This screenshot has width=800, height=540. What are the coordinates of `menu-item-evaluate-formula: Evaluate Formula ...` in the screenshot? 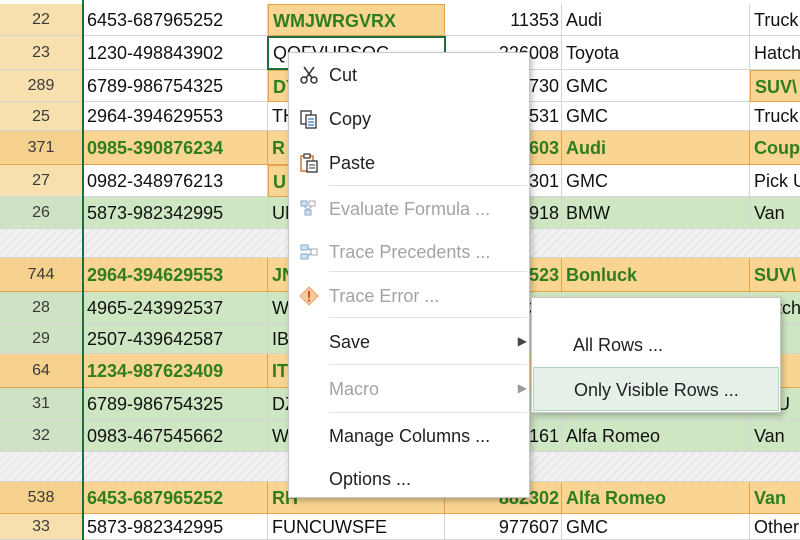 It's located at (409, 209).